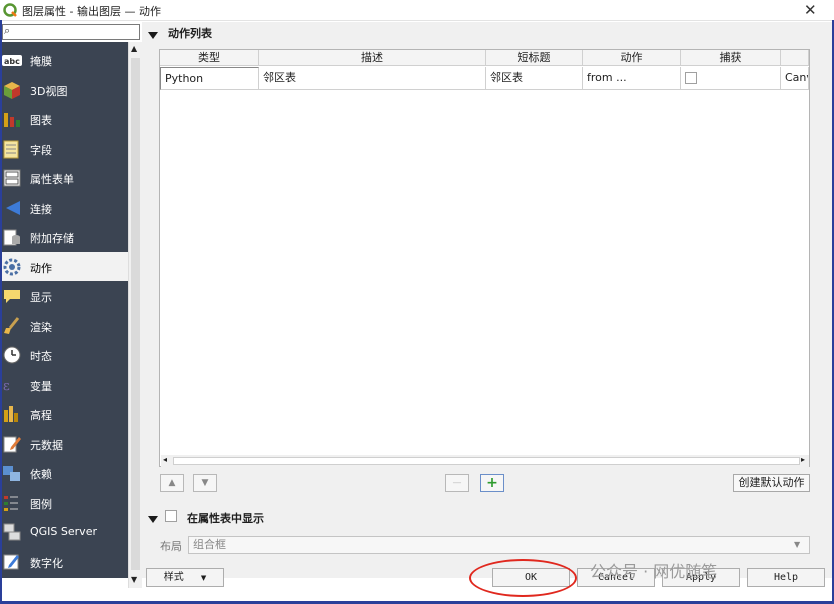 The image size is (834, 604). I want to click on dependencies-icon, so click(11, 473).